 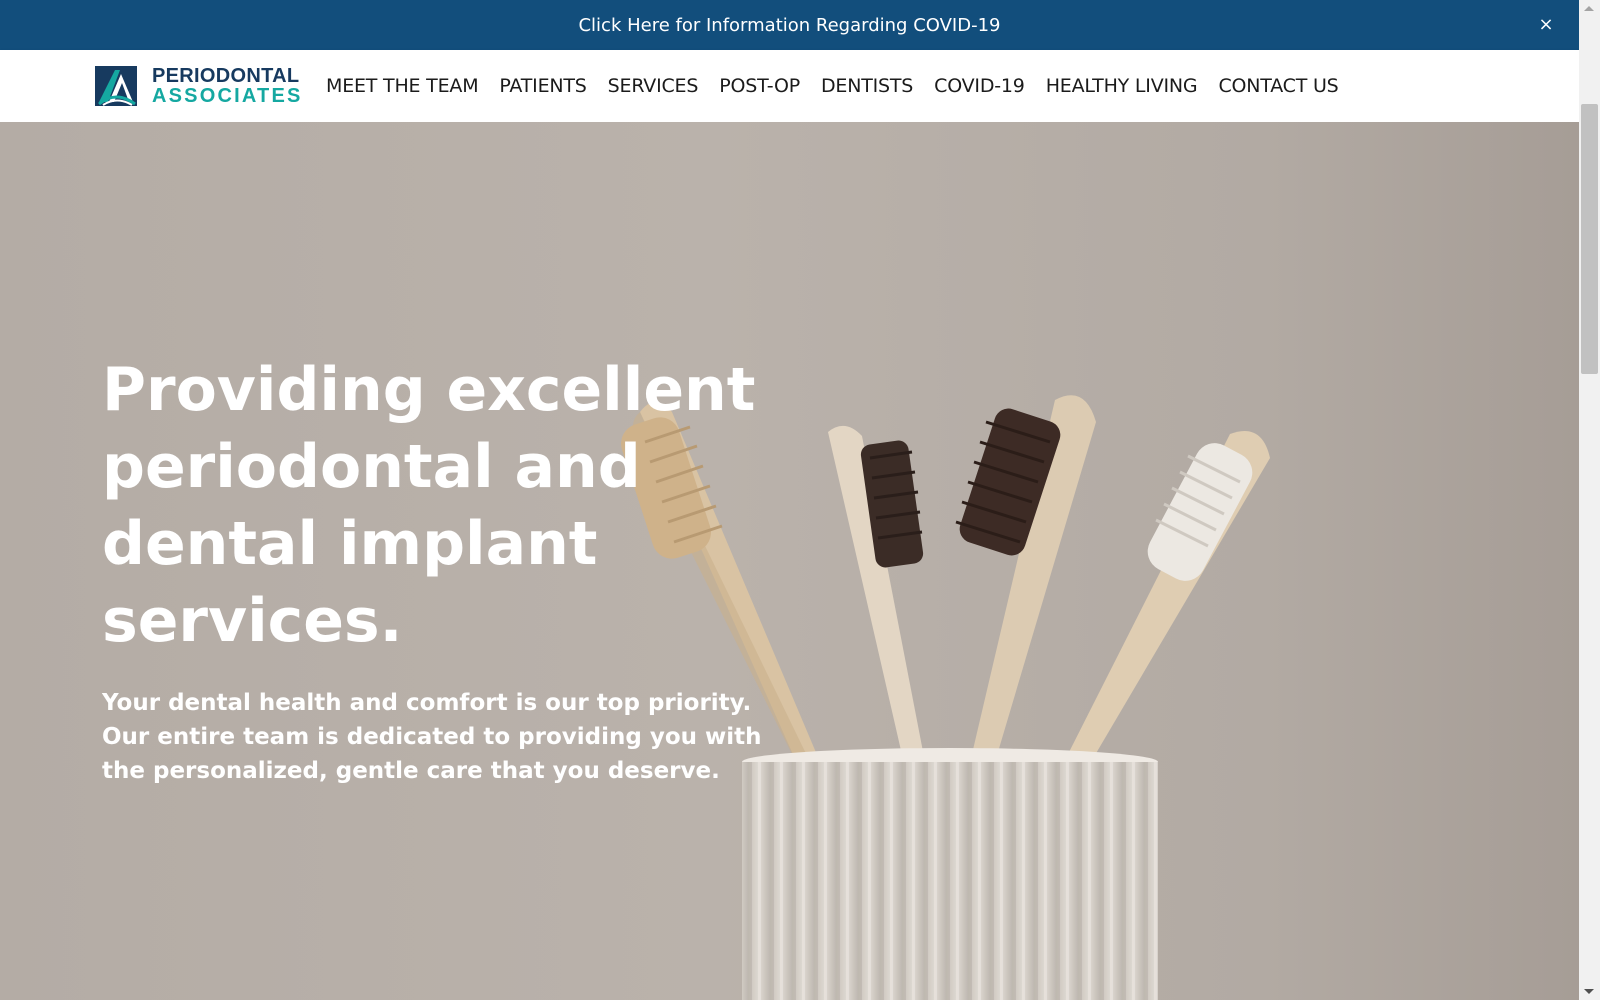 What do you see at coordinates (116, 86) in the screenshot?
I see `logo-mark-icon` at bounding box center [116, 86].